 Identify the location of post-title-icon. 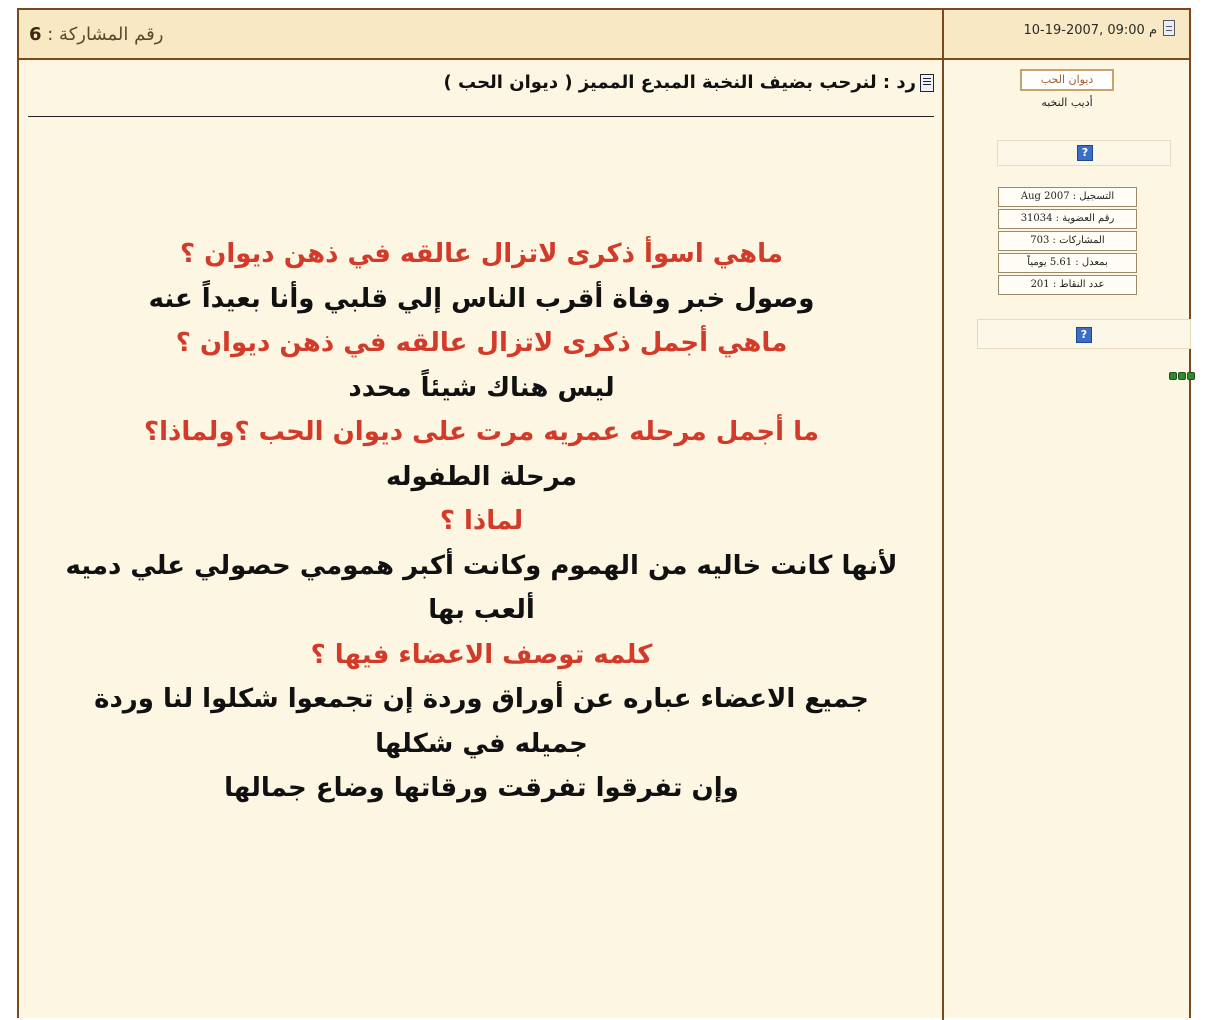
(927, 82).